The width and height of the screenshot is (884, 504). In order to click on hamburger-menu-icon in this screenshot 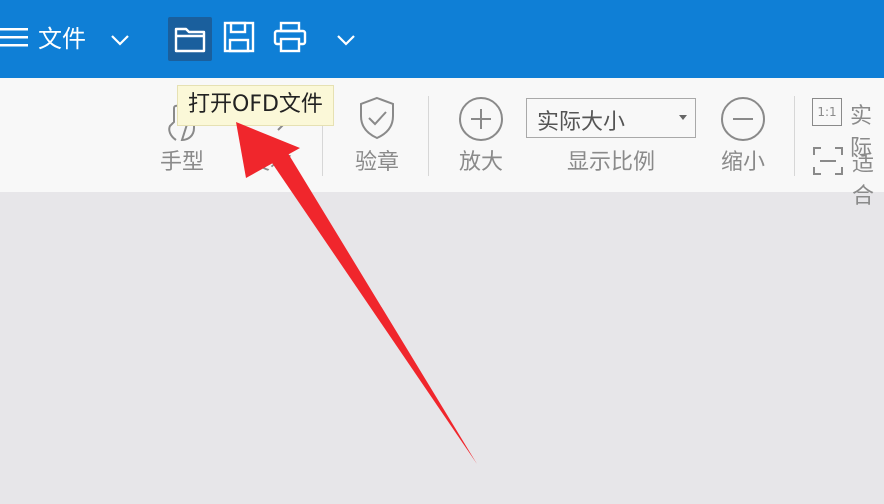, I will do `click(15, 37)`.